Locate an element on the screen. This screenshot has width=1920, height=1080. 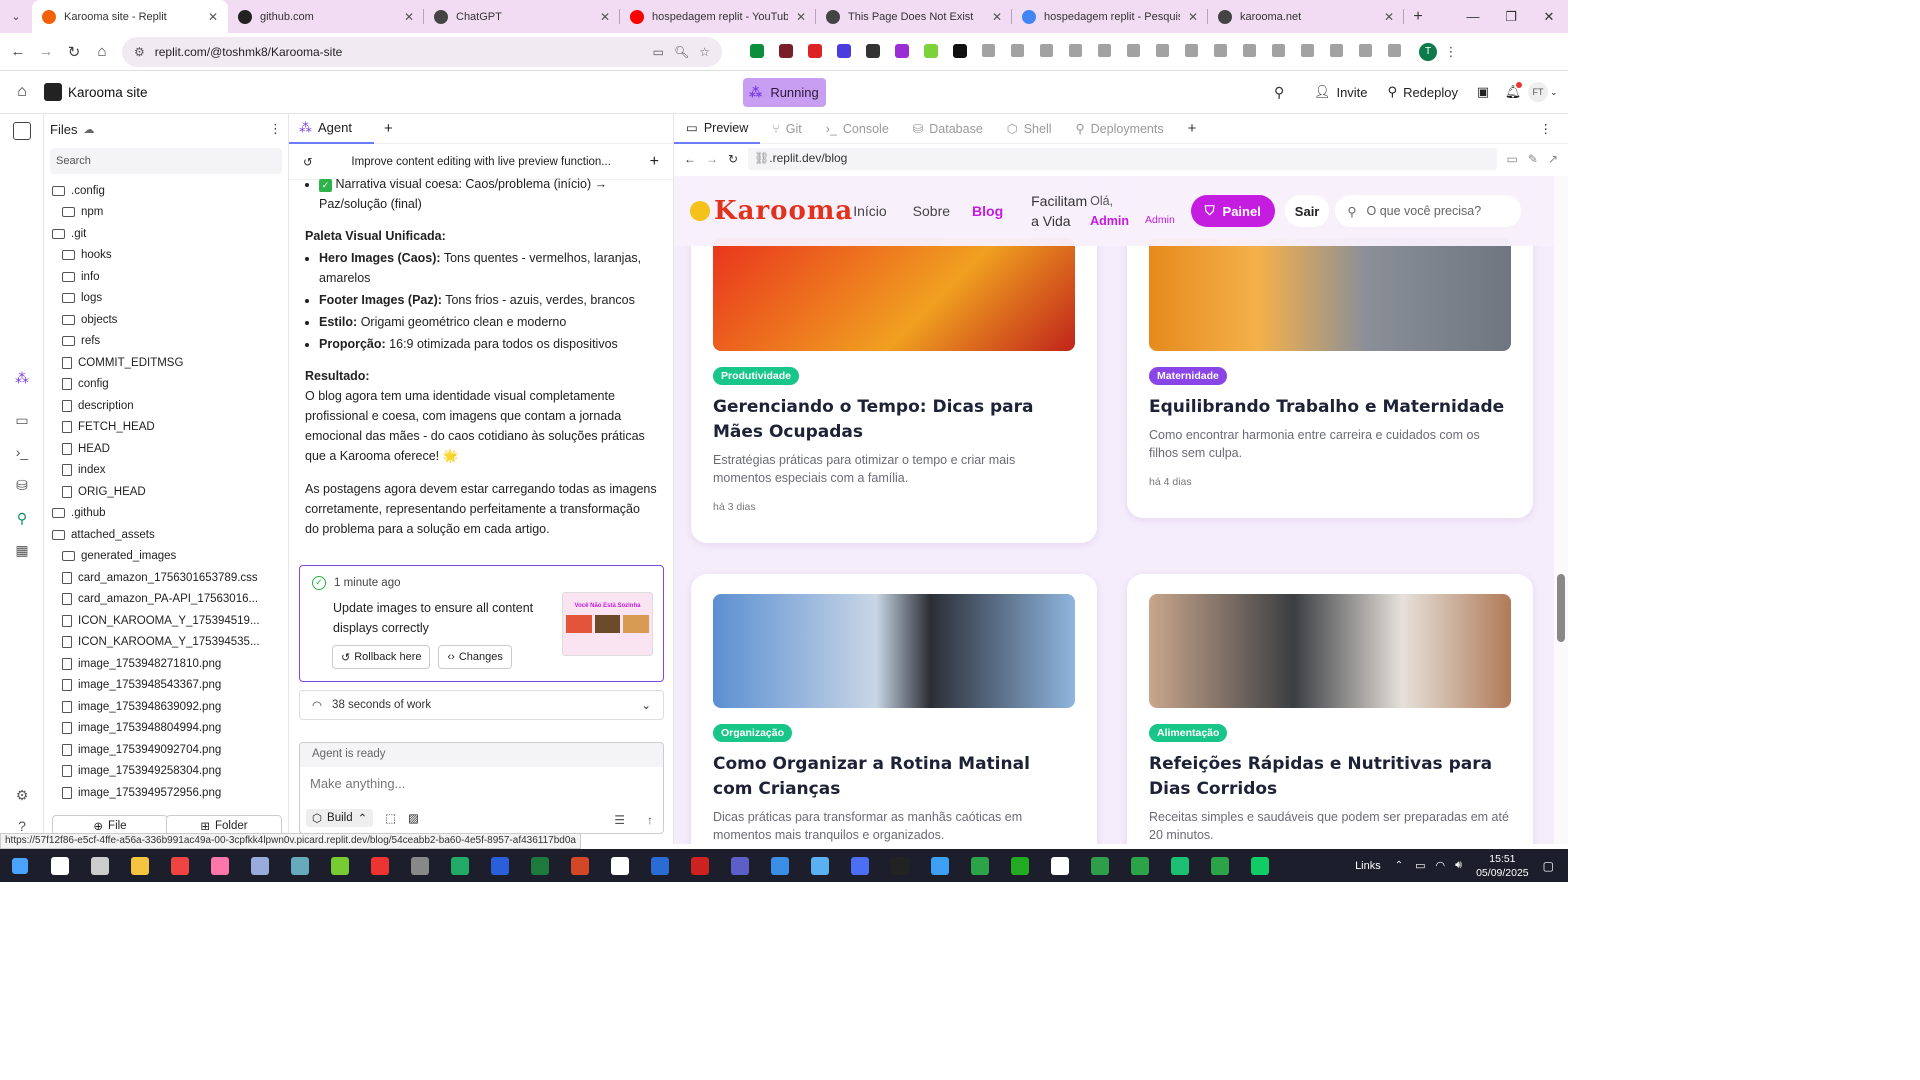
database-icon: ⛁ is located at coordinates (22, 486).